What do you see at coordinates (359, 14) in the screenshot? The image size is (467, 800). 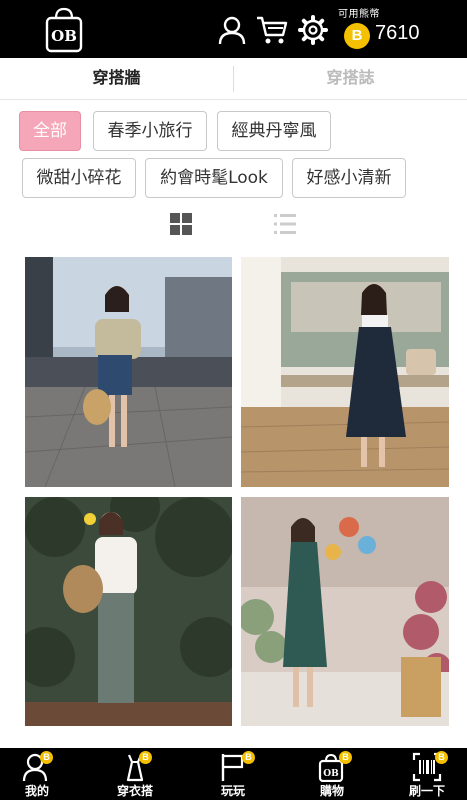 I see `balance-label: 可用熊幣` at bounding box center [359, 14].